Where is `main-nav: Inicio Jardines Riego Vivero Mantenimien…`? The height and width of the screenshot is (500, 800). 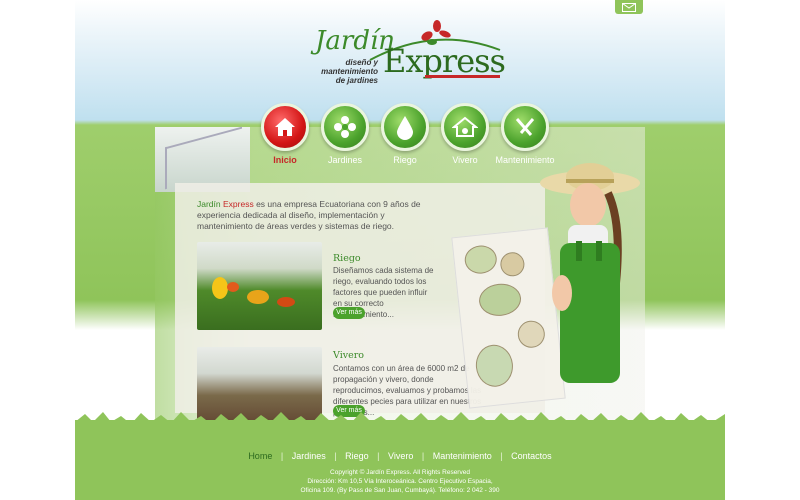
main-nav: Inicio Jardines Riego Vivero Mantenimien… is located at coordinates (405, 135).